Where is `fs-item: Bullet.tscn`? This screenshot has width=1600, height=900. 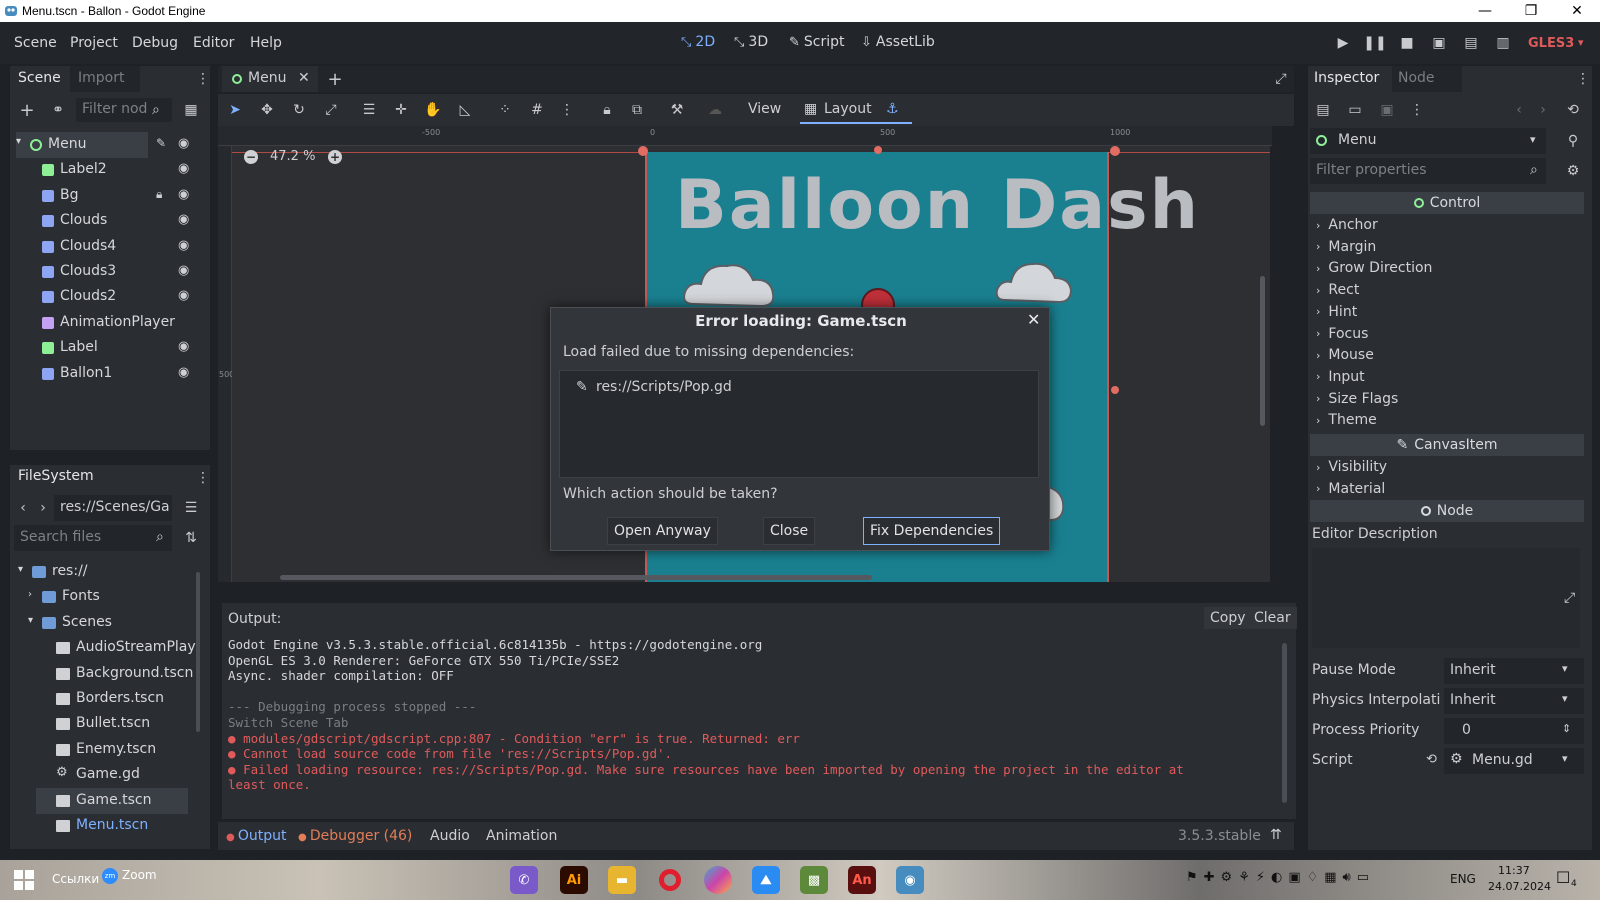 fs-item: Bullet.tscn is located at coordinates (102, 724).